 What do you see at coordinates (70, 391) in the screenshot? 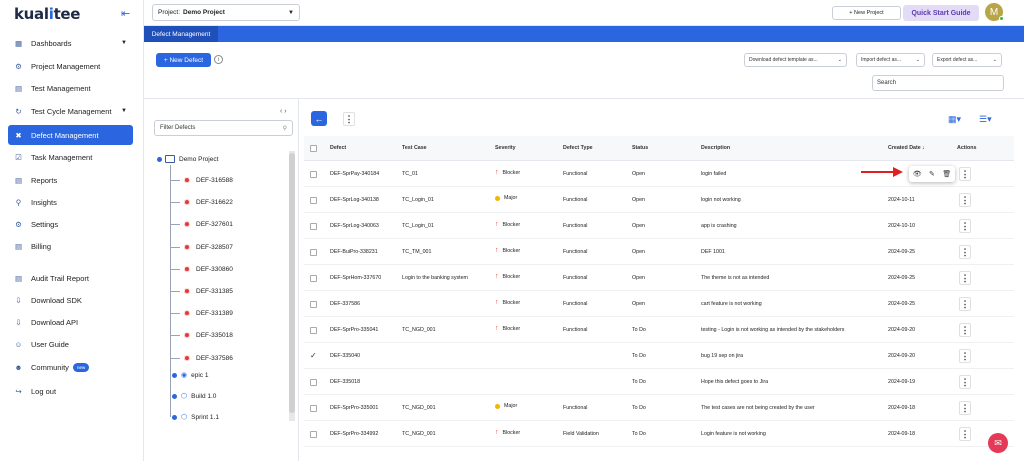
I see `sidebar-item-log-out: ↪ Log out` at bounding box center [70, 391].